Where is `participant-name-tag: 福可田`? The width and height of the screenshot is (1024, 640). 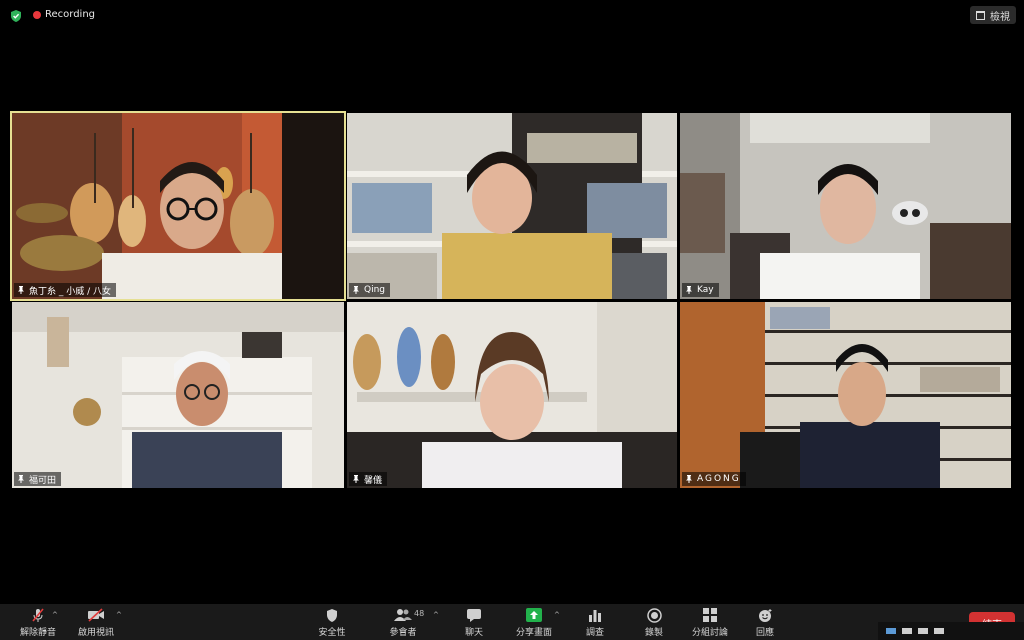 participant-name-tag: 福可田 is located at coordinates (38, 479).